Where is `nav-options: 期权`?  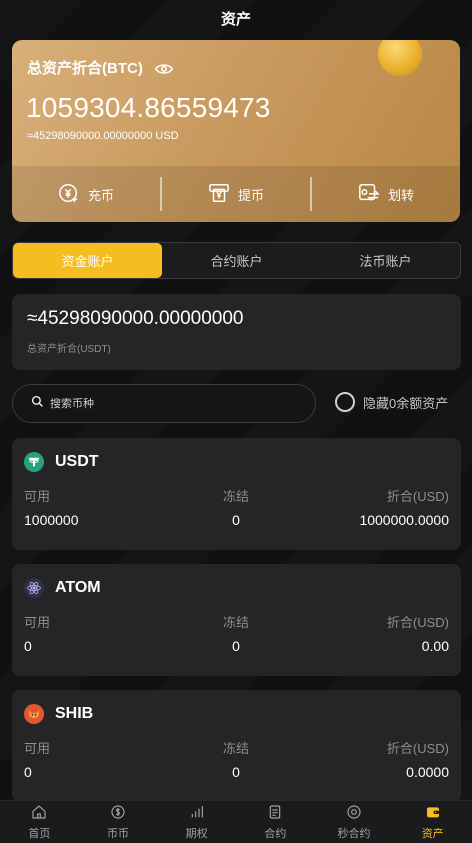 nav-options: 期权 is located at coordinates (196, 822).